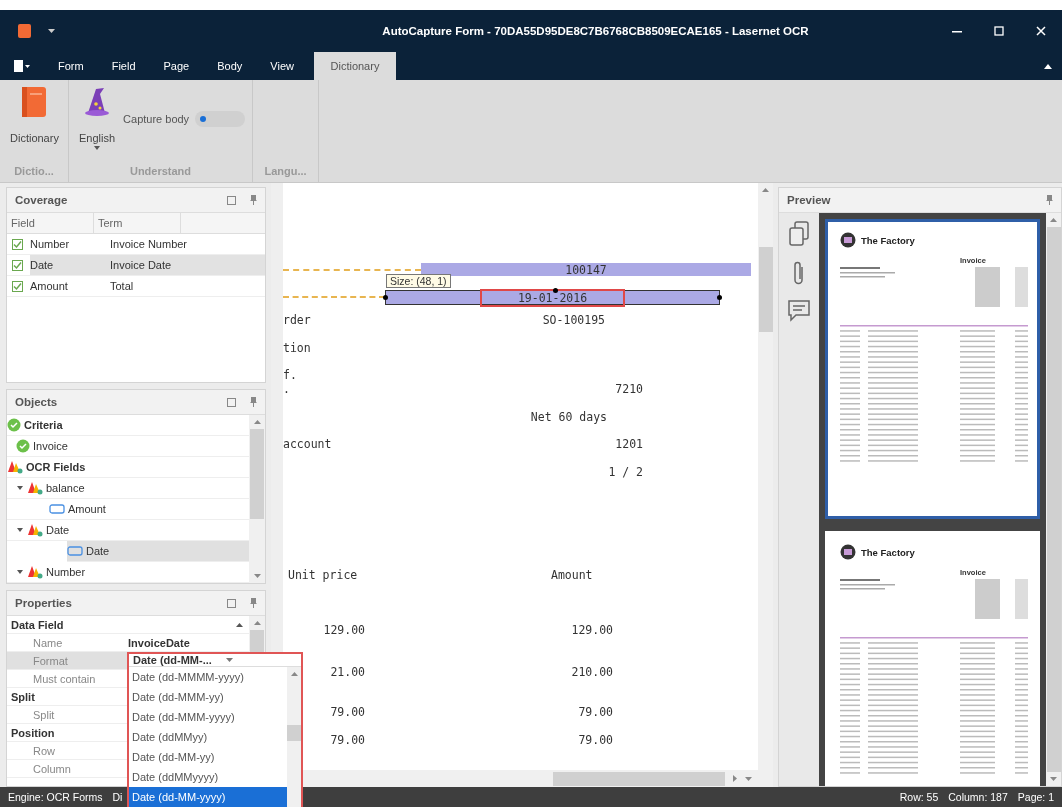 The height and width of the screenshot is (807, 1062). I want to click on paperclip-icon, so click(799, 273).